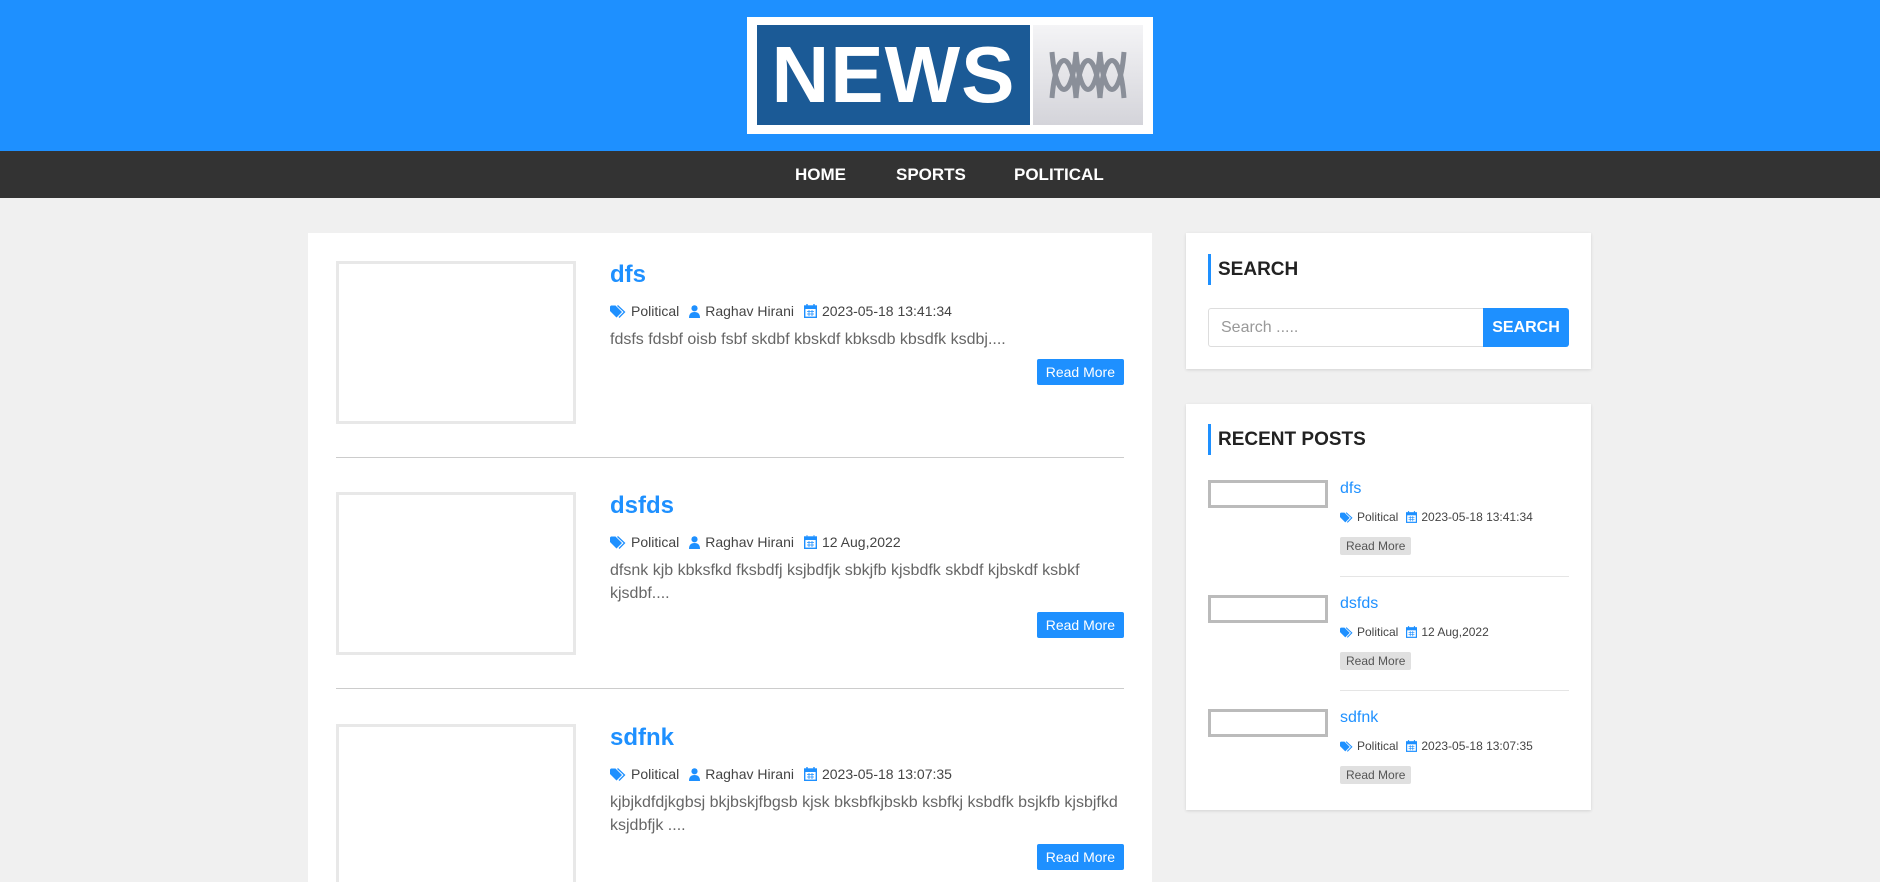 Image resolution: width=1880 pixels, height=882 pixels. What do you see at coordinates (886, 774) in the screenshot?
I see `post-date: 2023-05-18 13:07:35` at bounding box center [886, 774].